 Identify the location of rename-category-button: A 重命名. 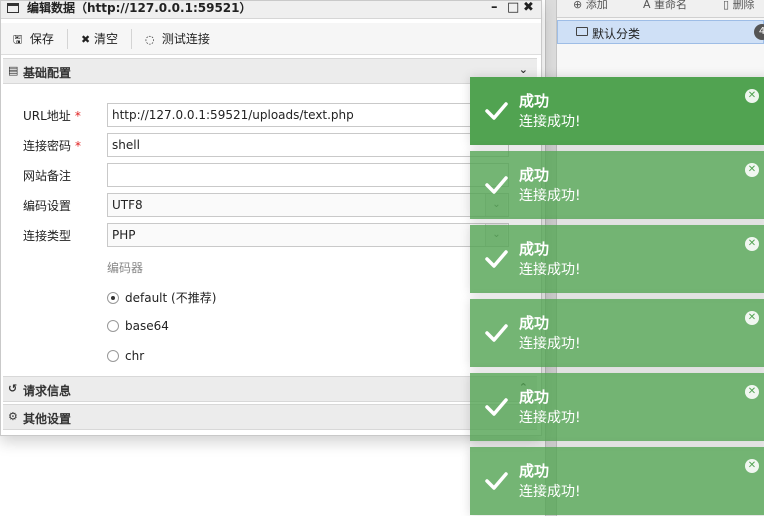
(665, 6).